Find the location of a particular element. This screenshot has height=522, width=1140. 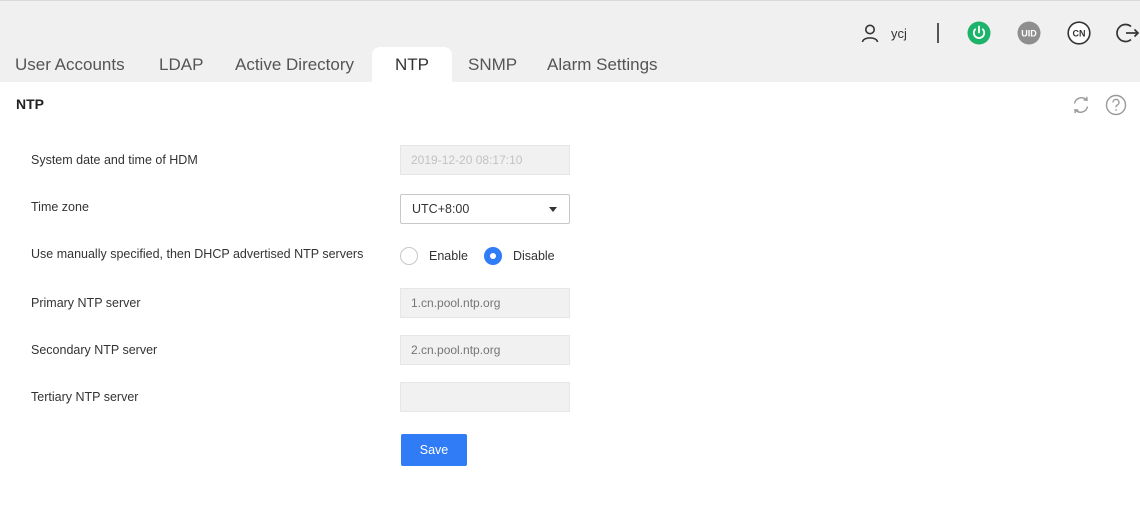

system-time-label: System date and time of HDM is located at coordinates (114, 160).